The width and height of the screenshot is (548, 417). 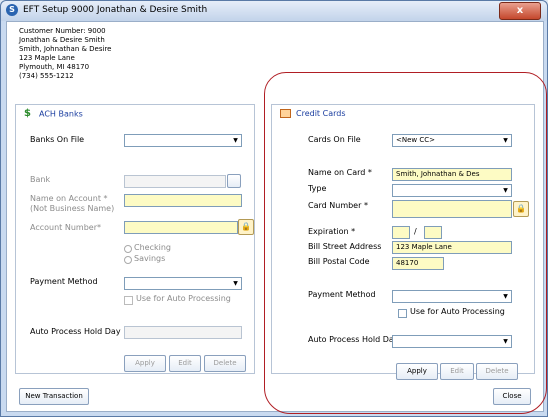 I want to click on credit-card-icon, so click(x=285, y=113).